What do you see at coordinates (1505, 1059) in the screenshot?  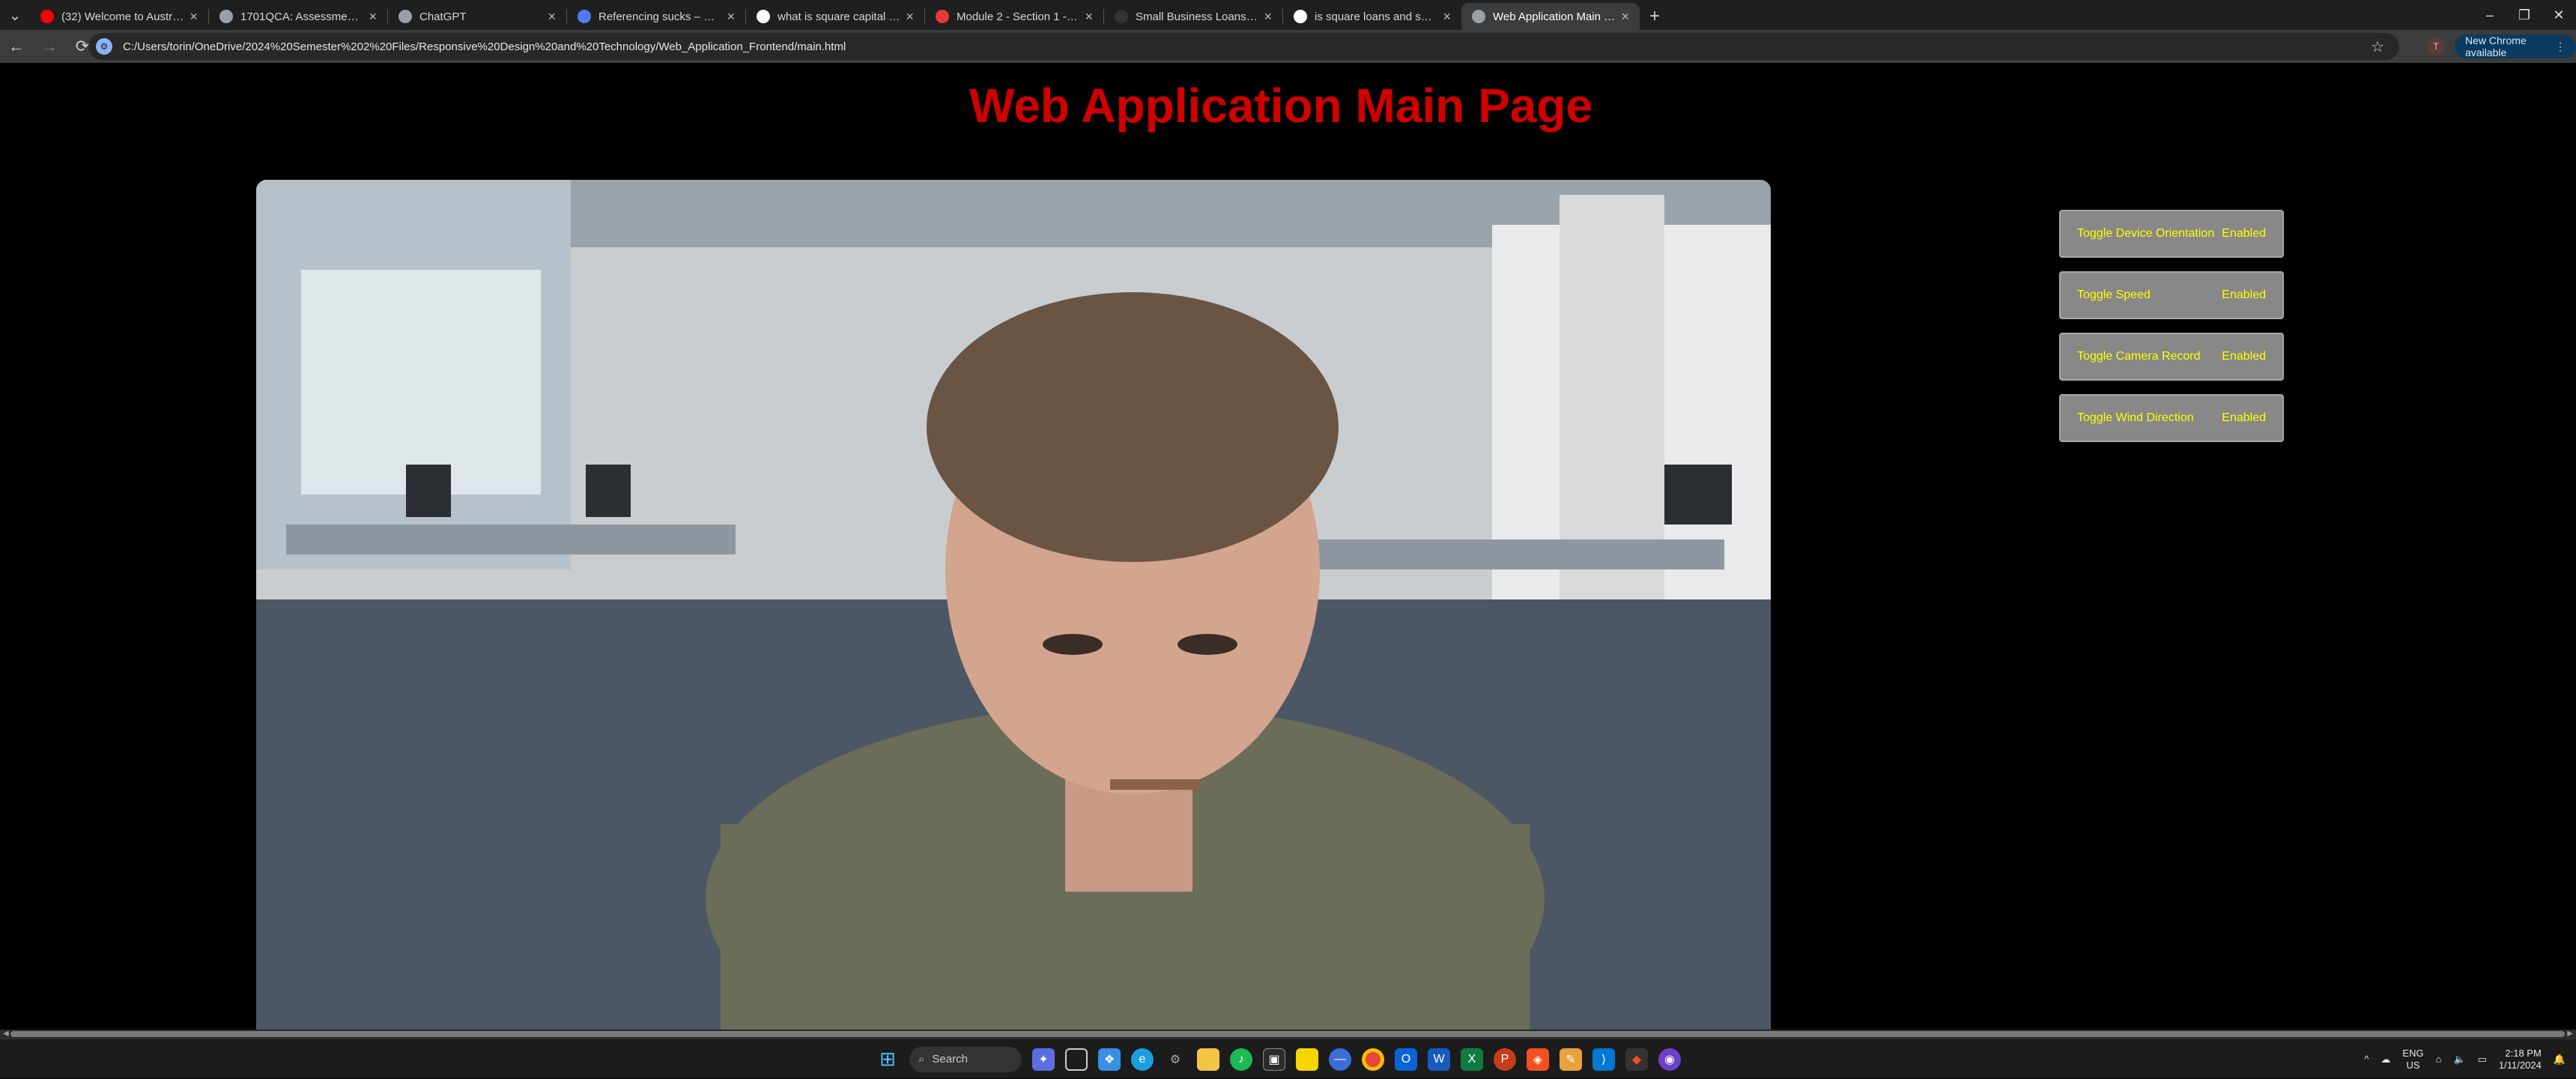 I see `powerpoint-icon: P` at bounding box center [1505, 1059].